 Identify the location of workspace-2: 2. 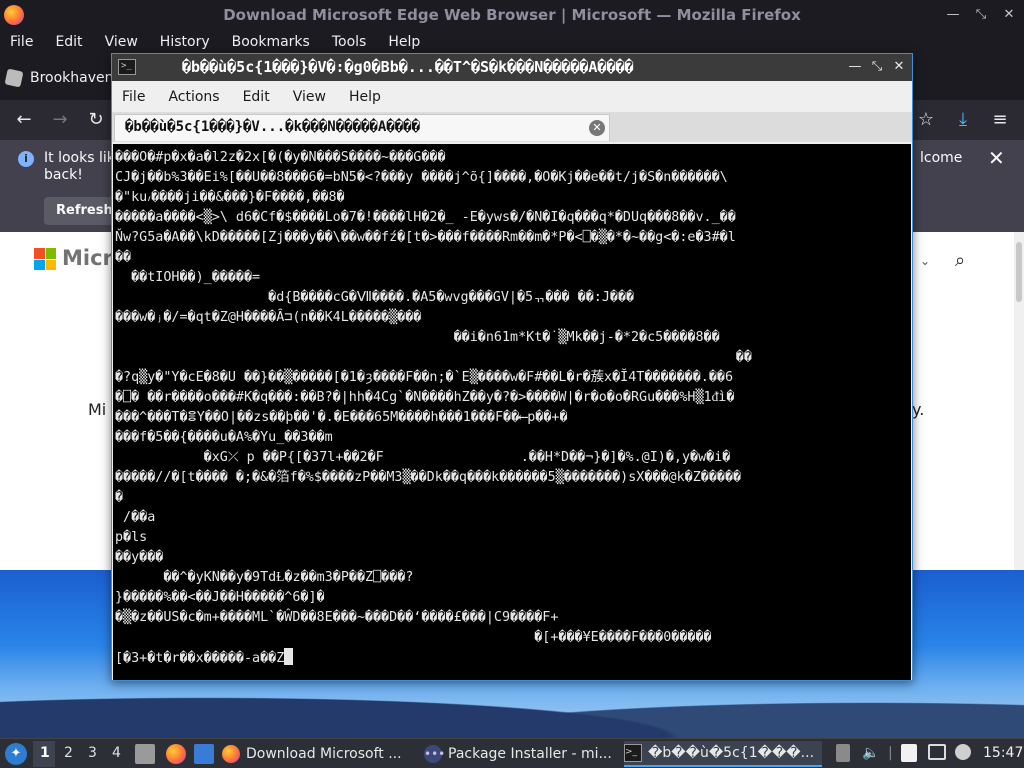
(68, 753).